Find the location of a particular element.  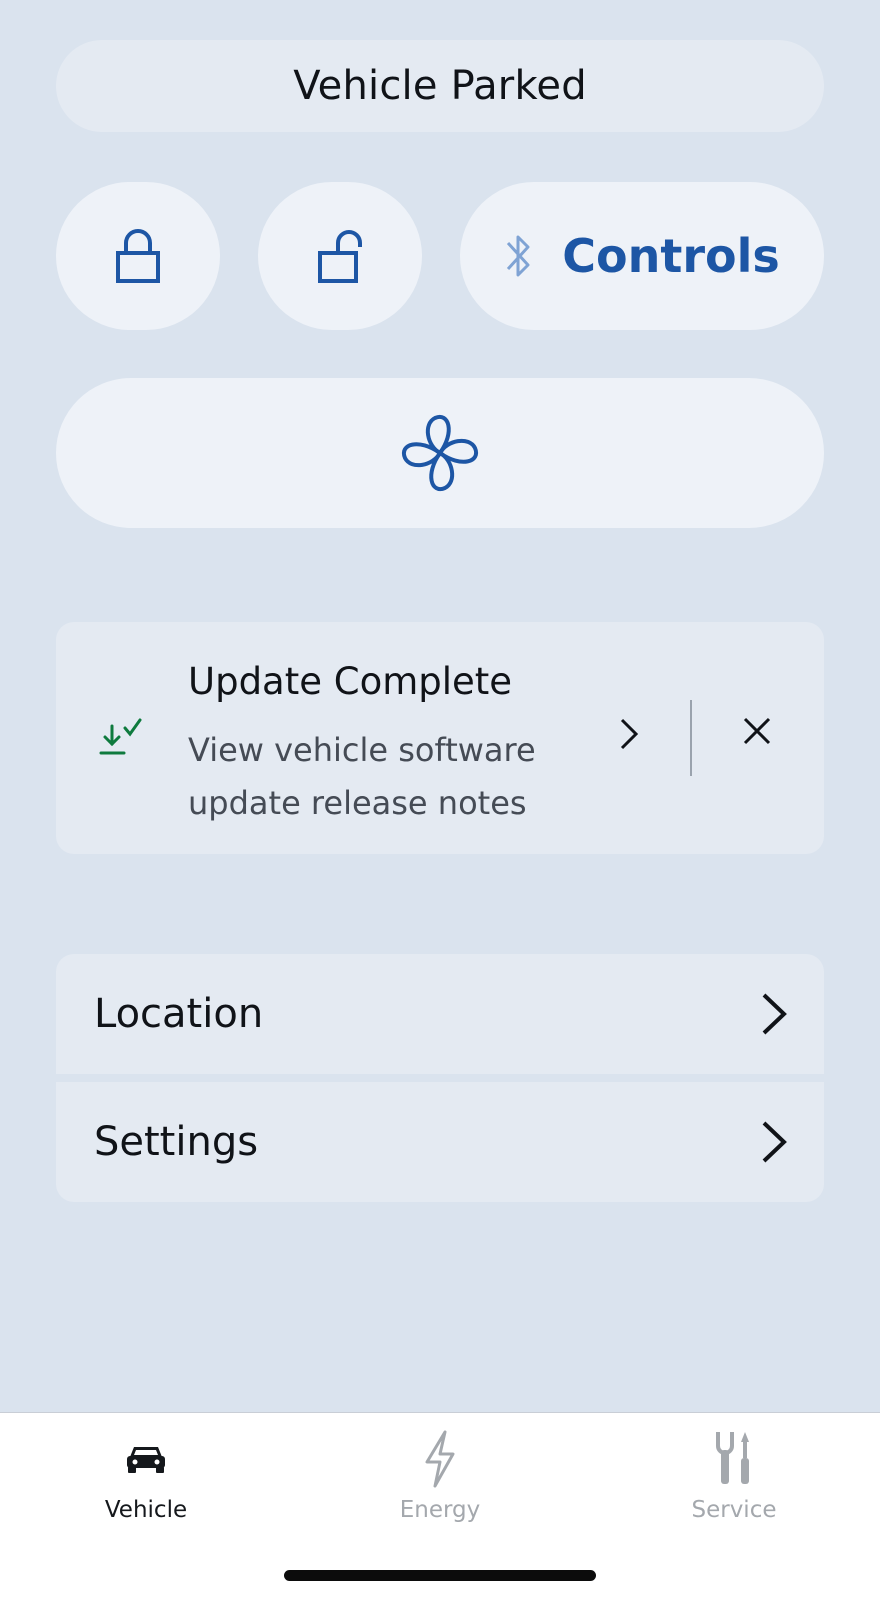

tab-vehicle: Vehicle is located at coordinates (146, 1481).